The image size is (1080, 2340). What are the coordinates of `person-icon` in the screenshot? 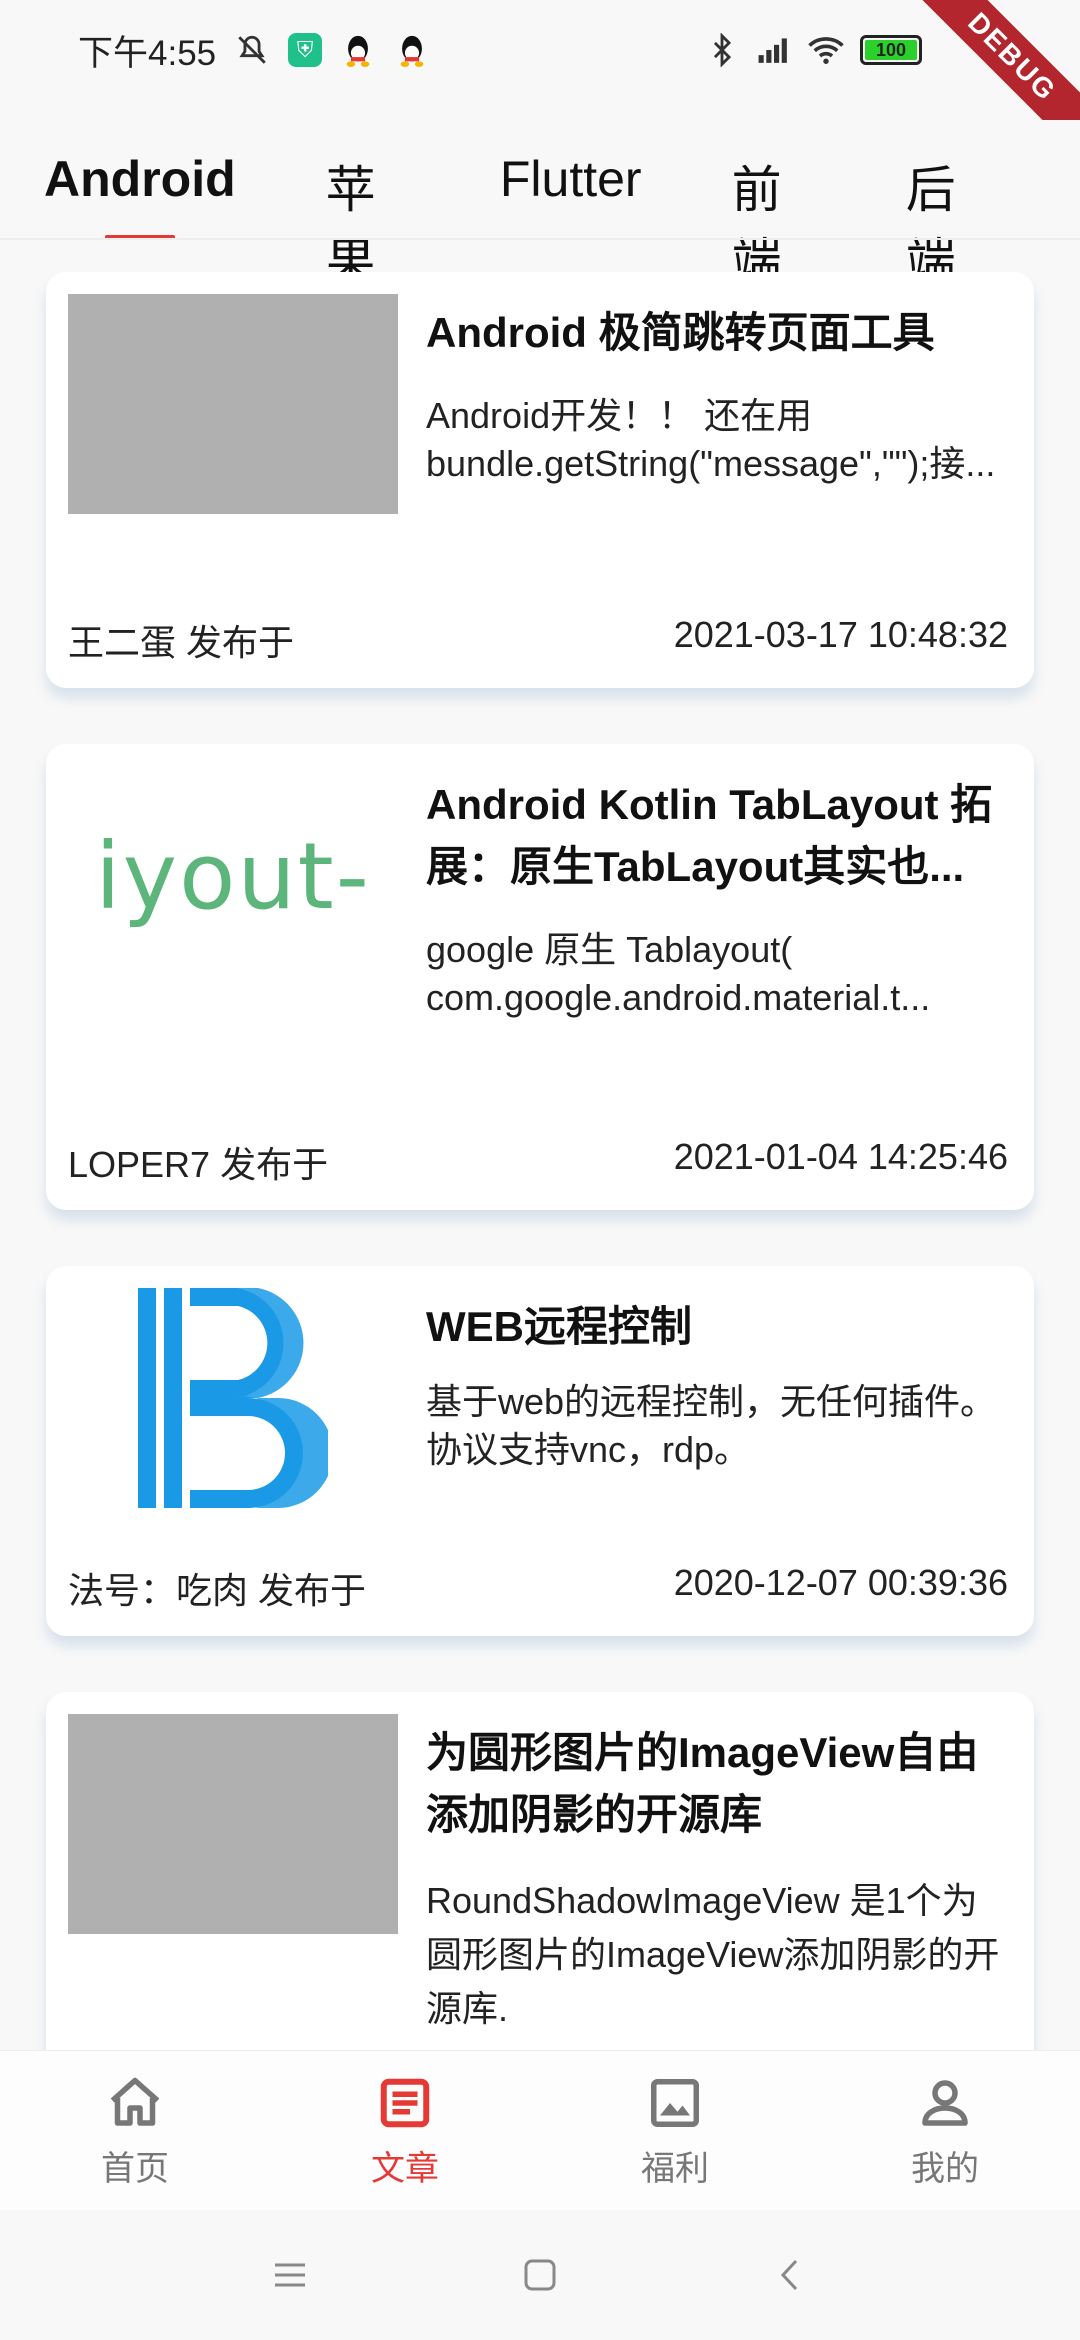 It's located at (945, 2103).